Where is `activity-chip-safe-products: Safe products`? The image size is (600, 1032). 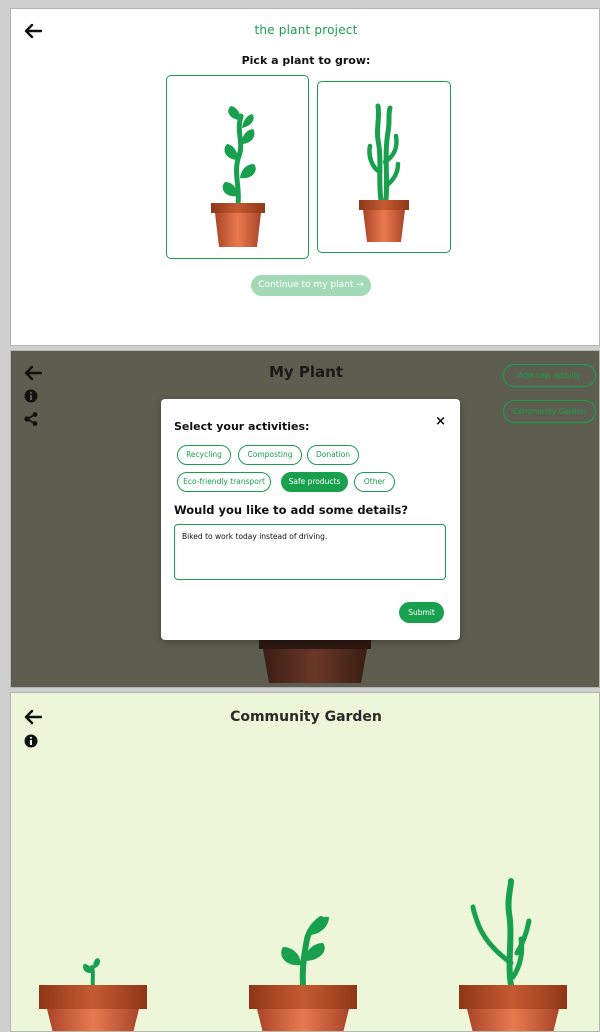 activity-chip-safe-products: Safe products is located at coordinates (314, 482).